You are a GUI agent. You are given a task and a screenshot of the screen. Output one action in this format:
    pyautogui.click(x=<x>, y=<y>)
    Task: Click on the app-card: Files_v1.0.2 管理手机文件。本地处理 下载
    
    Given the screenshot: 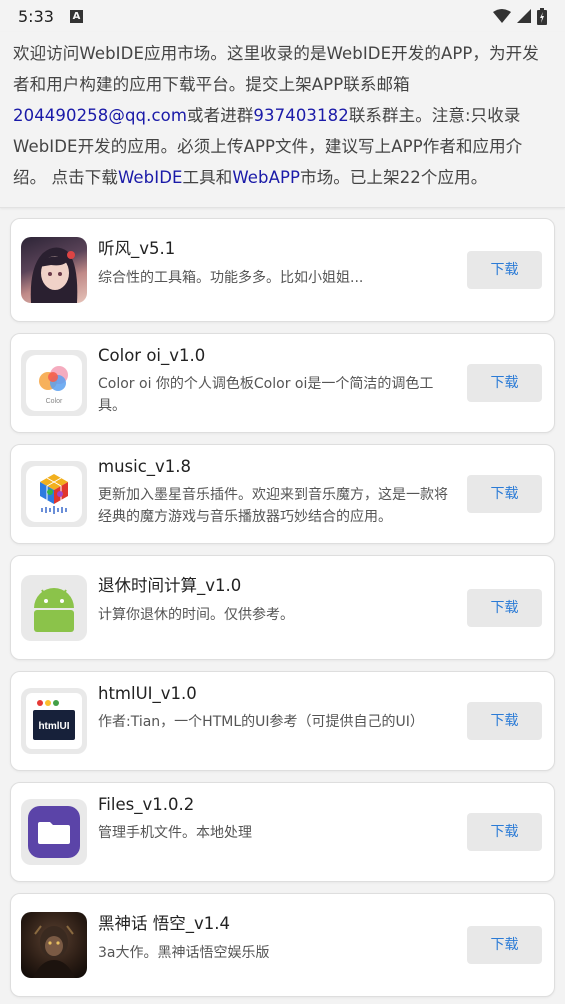 What is the action you would take?
    pyautogui.click(x=282, y=832)
    